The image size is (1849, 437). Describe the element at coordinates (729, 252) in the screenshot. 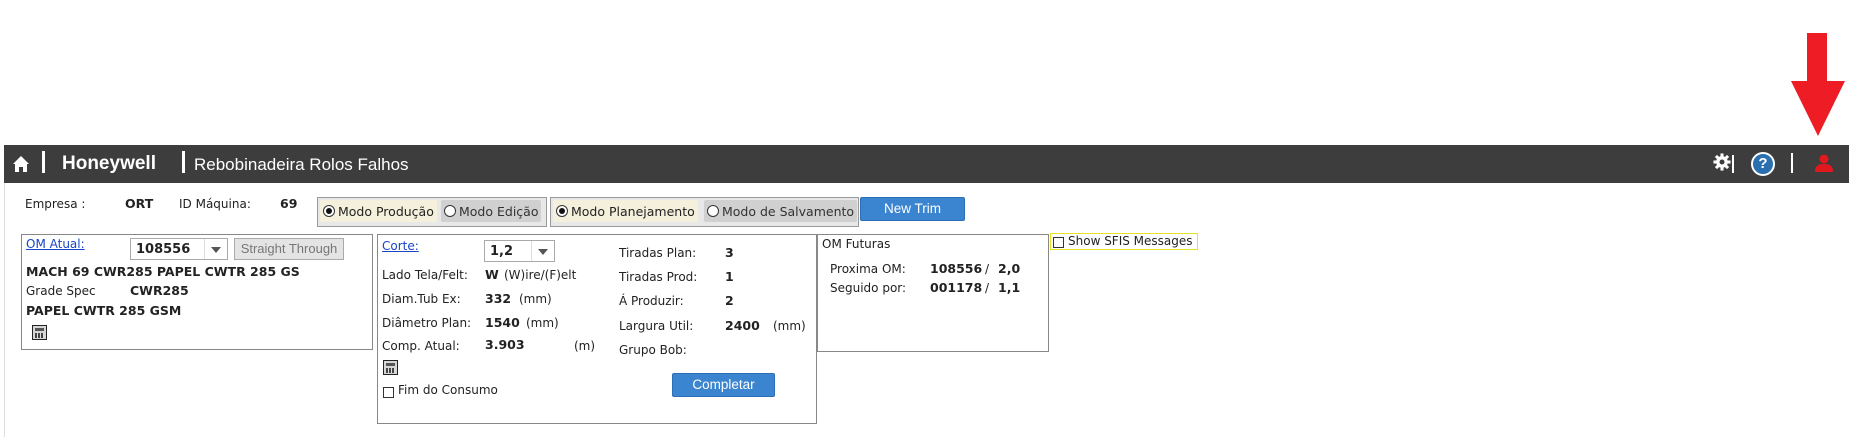

I see `tiradas-plan-value: 3` at that location.